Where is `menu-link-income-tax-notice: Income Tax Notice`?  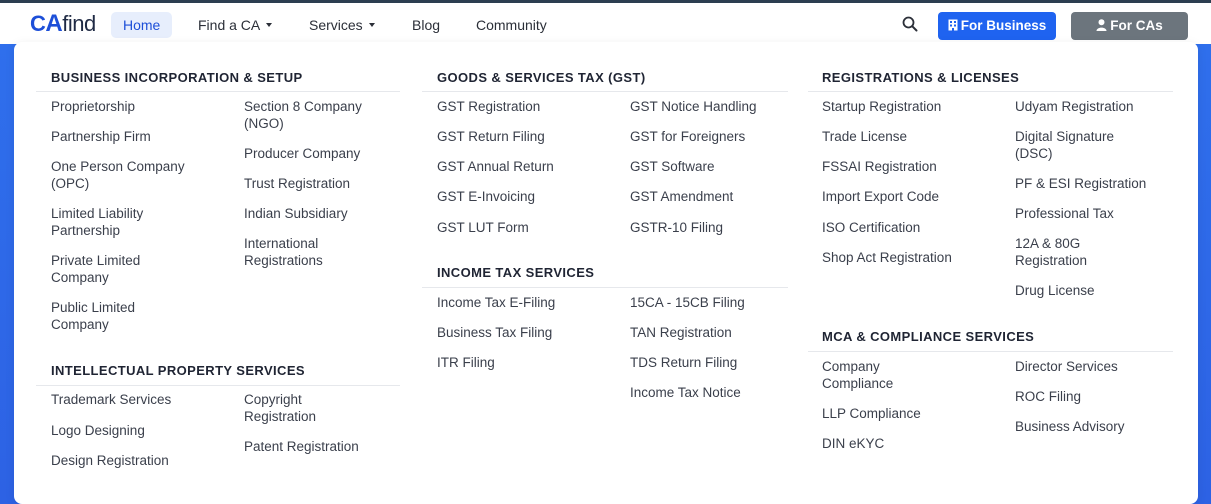 menu-link-income-tax-notice: Income Tax Notice is located at coordinates (685, 392).